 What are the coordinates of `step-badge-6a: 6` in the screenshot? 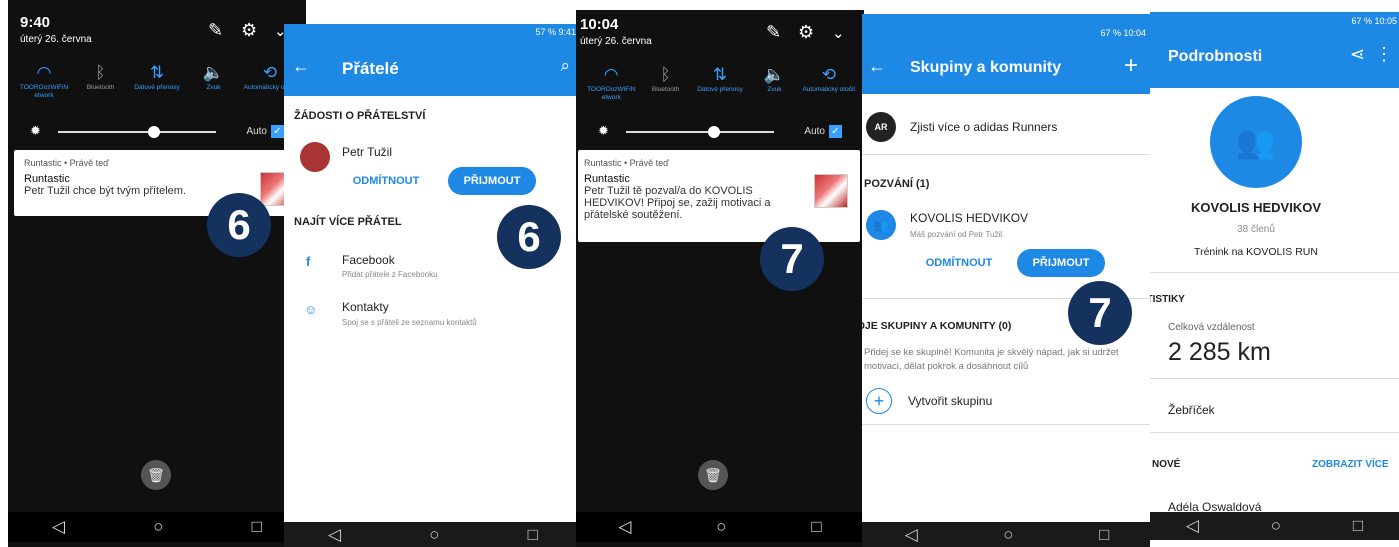 It's located at (239, 225).